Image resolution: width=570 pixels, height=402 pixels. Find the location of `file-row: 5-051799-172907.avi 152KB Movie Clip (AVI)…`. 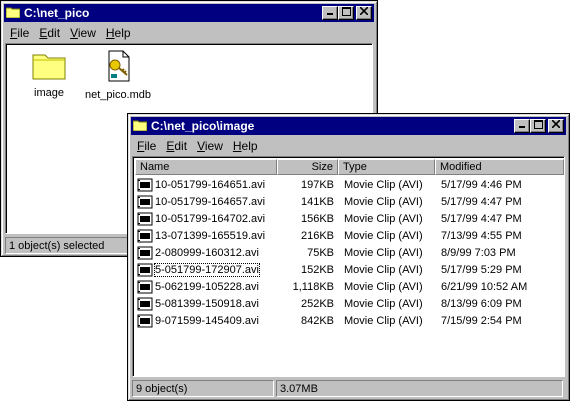

file-row: 5-051799-172907.avi 152KB Movie Clip (AVI)… is located at coordinates (350, 270).